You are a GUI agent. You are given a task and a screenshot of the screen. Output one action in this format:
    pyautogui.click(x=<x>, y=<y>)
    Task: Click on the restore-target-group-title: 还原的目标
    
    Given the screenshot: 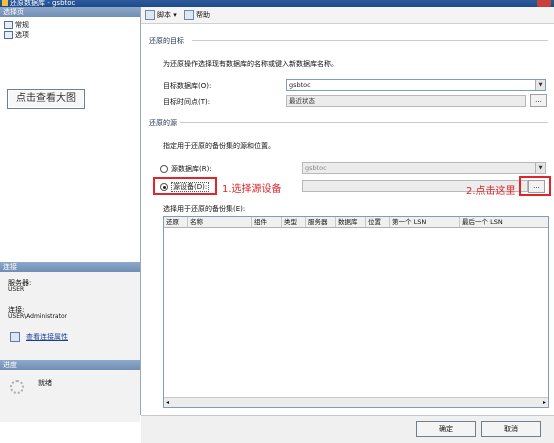 What is the action you would take?
    pyautogui.click(x=166, y=41)
    